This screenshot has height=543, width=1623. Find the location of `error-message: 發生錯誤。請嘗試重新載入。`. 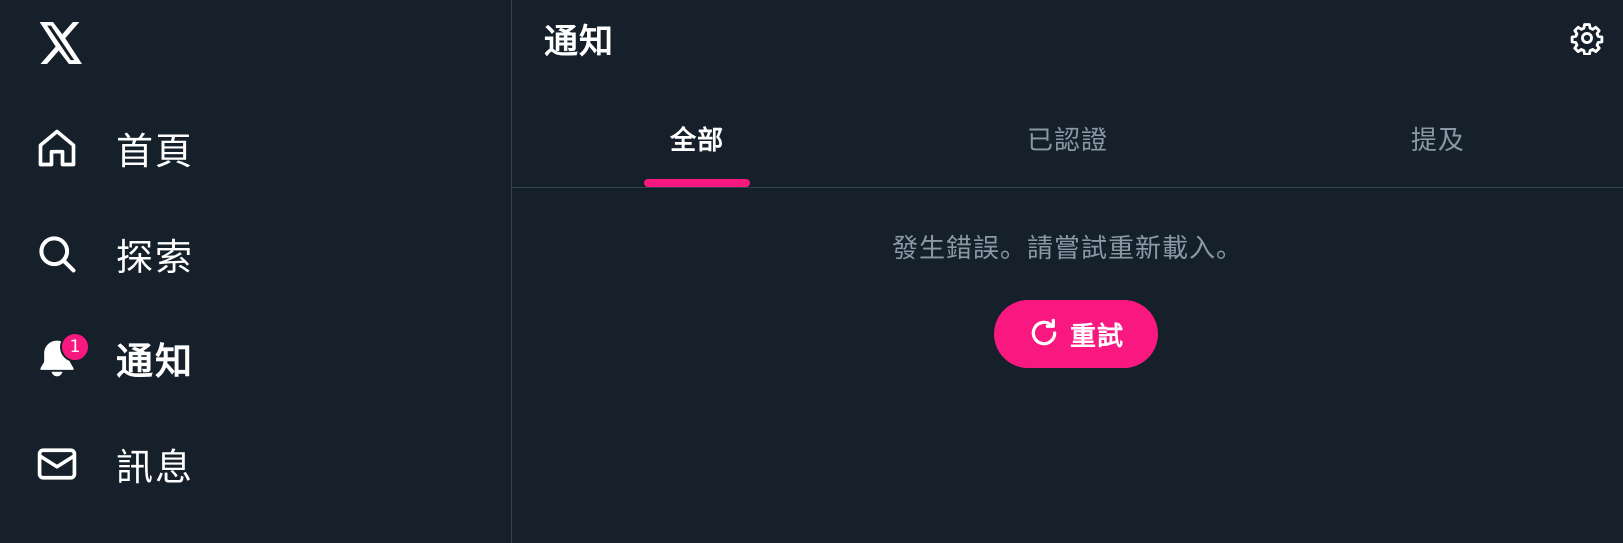

error-message: 發生錯誤。請嘗試重新載入。 is located at coordinates (1067, 249).